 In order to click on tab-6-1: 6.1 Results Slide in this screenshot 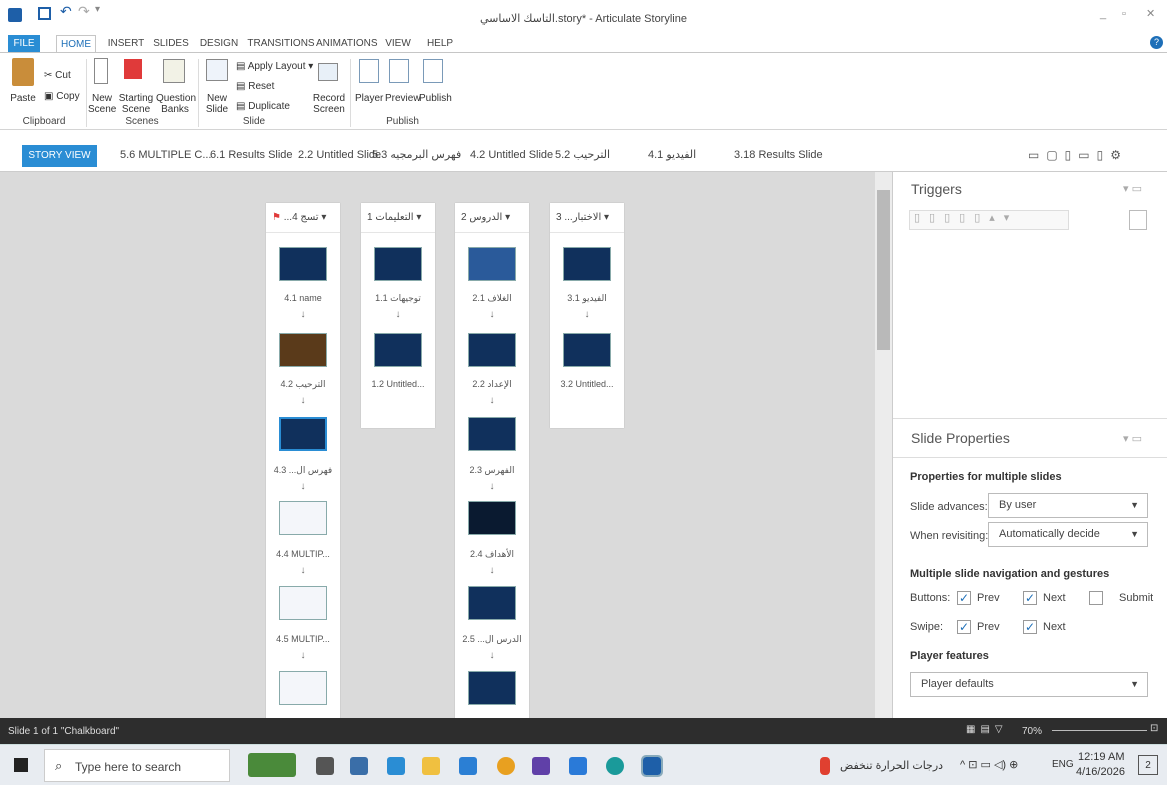, I will do `click(251, 155)`.